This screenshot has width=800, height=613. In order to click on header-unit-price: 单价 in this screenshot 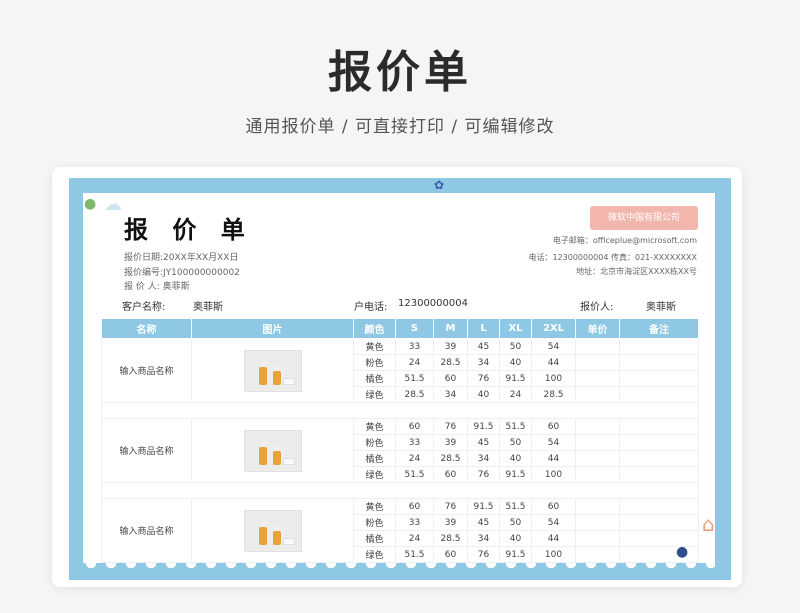, I will do `click(597, 328)`.